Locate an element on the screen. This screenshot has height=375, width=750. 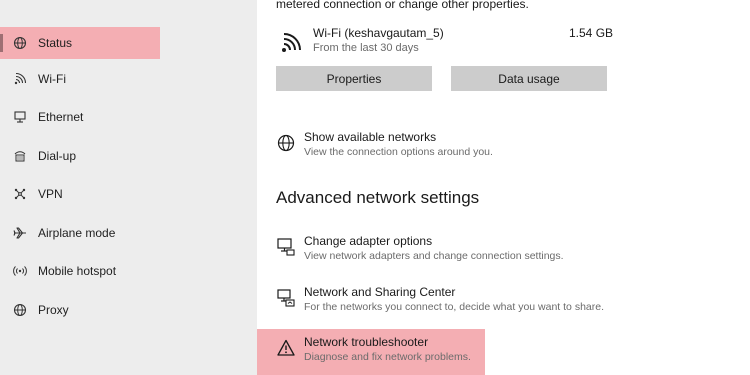
sidebar-item-dialup: Dial-up is located at coordinates (128, 156).